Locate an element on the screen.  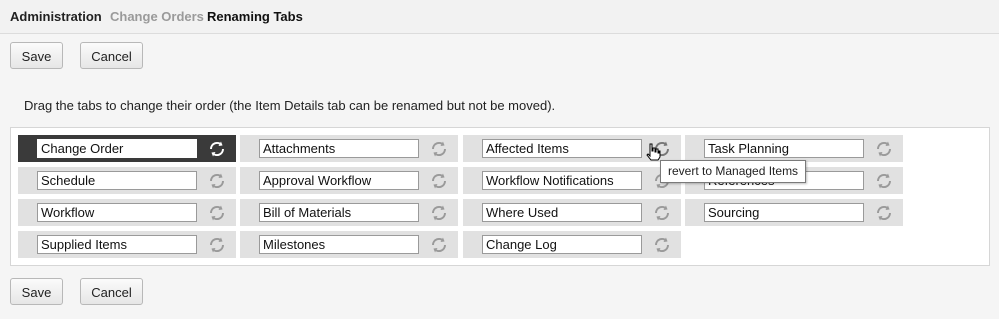
breadcrumb-change-orders: Change Orders is located at coordinates (157, 16).